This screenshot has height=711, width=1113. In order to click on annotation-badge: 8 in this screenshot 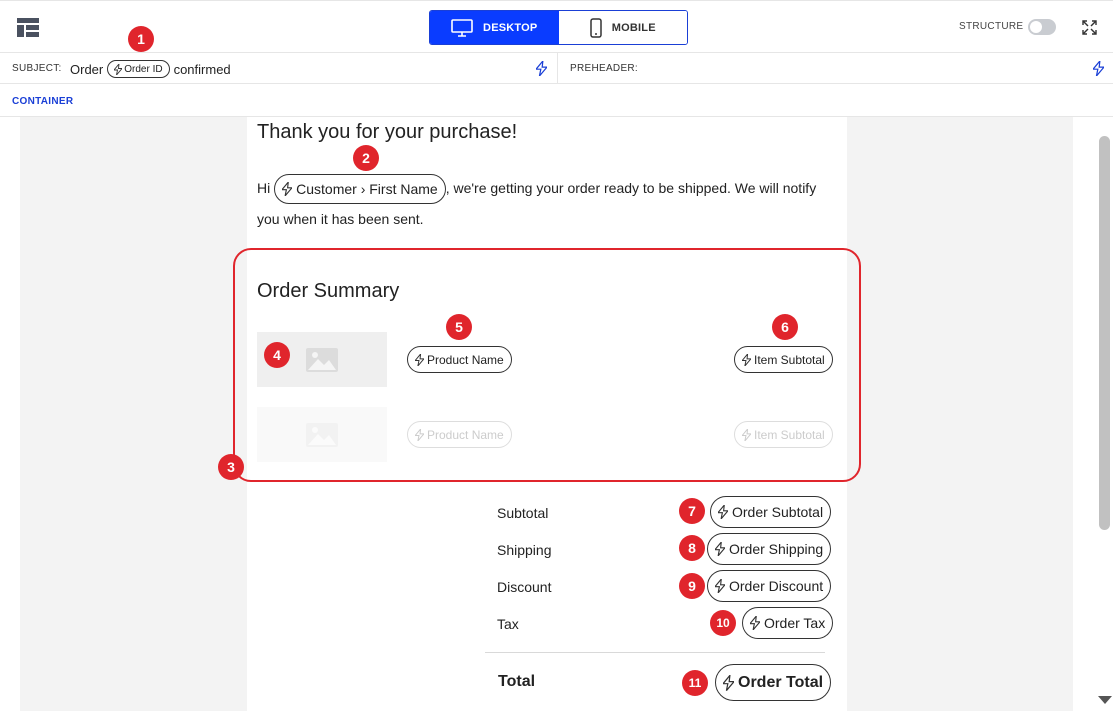, I will do `click(692, 548)`.